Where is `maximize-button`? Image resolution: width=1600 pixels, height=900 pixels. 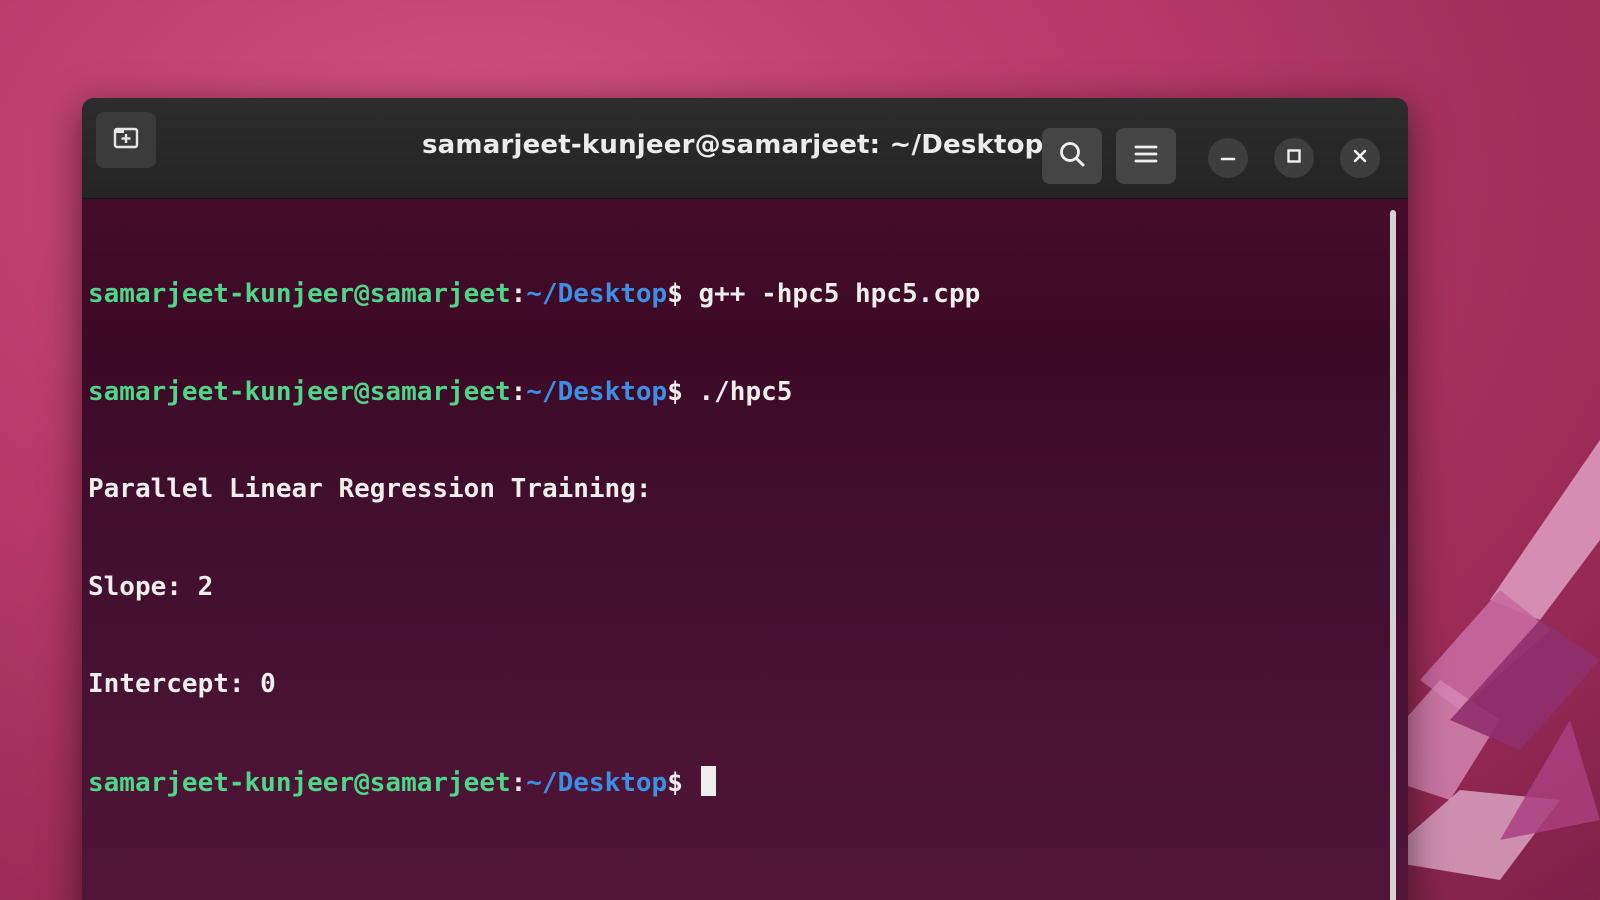
maximize-button is located at coordinates (1294, 158).